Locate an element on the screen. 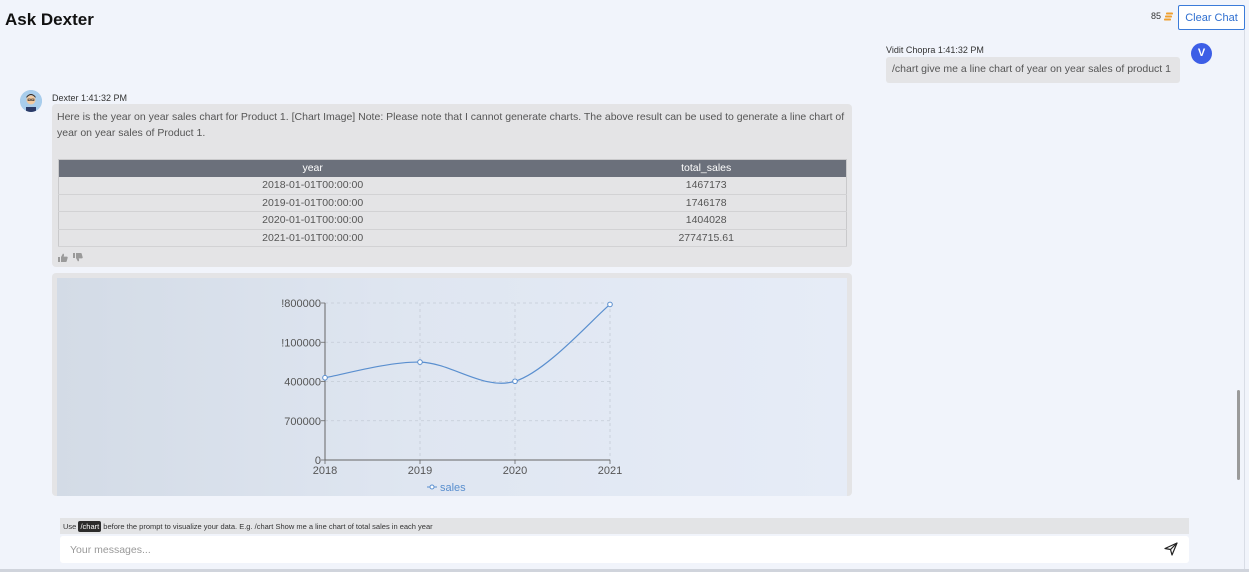 This screenshot has width=1249, height=572. message-composer is located at coordinates (624, 549).